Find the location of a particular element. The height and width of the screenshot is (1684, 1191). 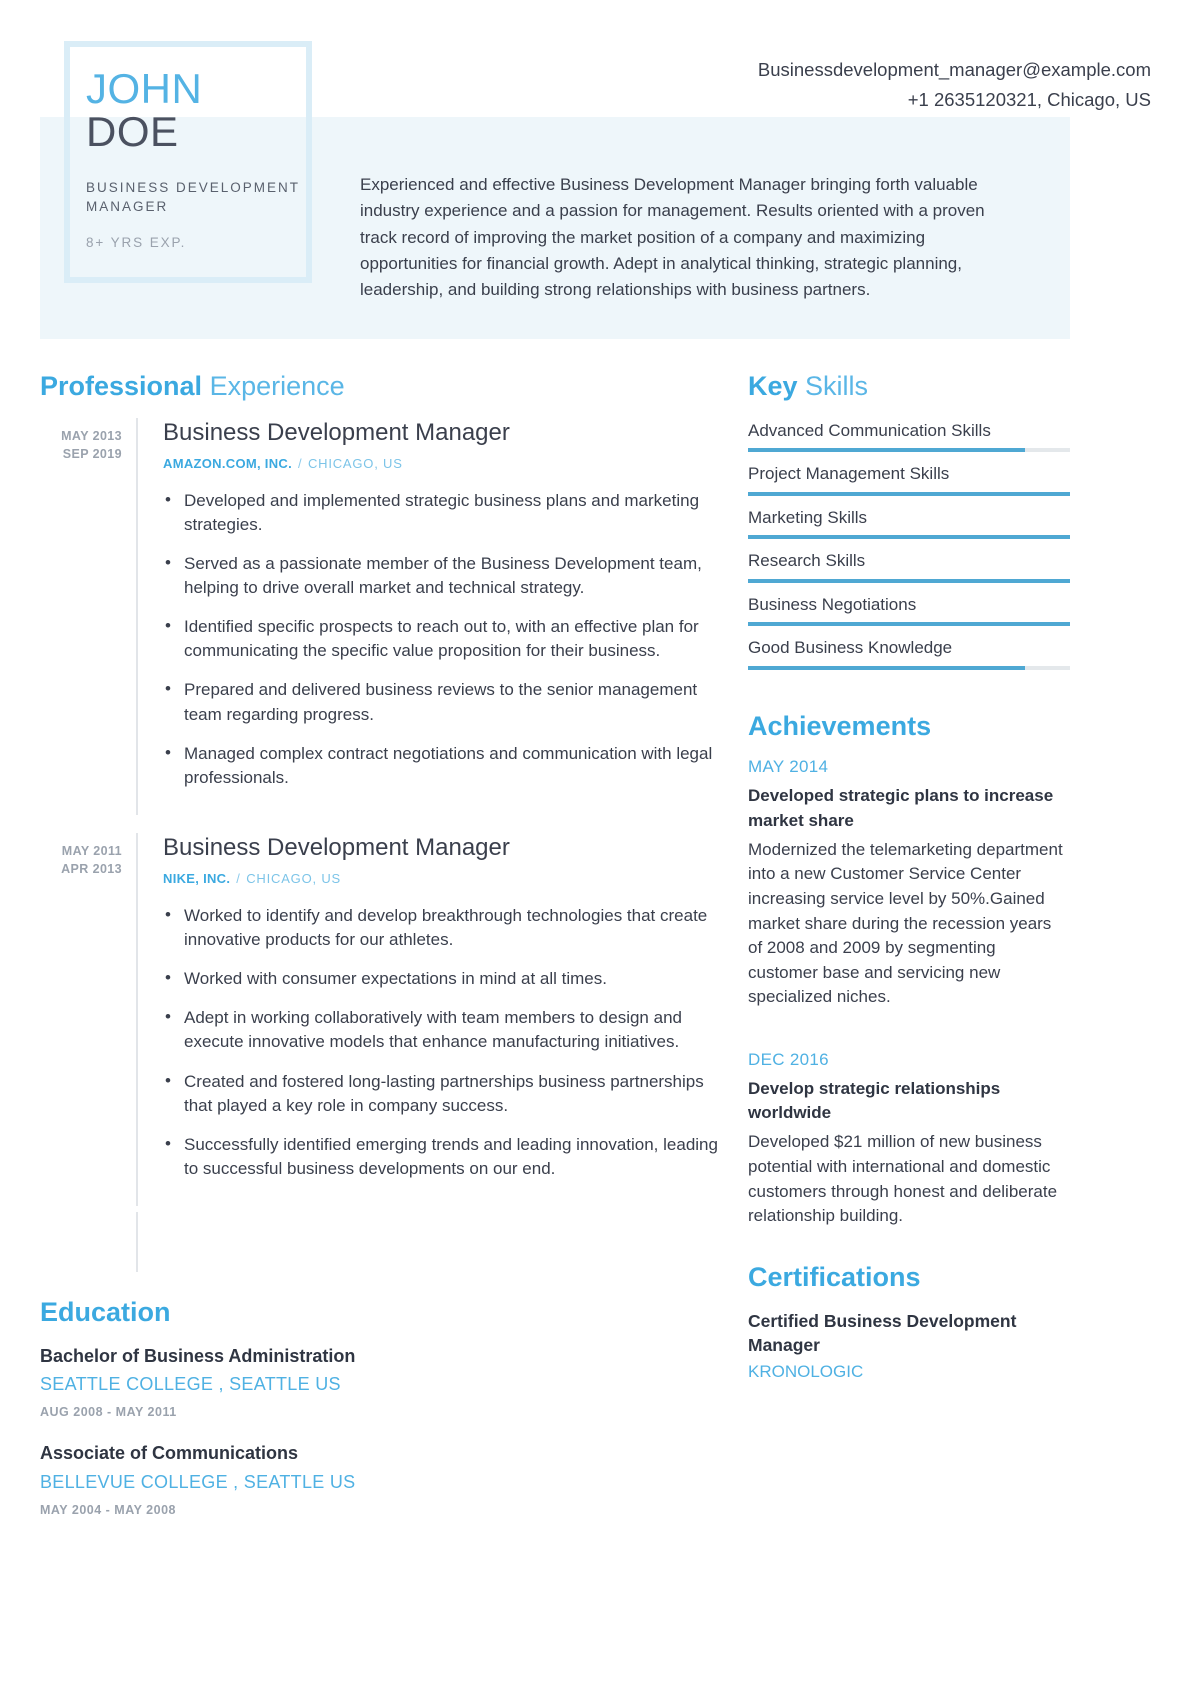

skills-heading-bold: Key is located at coordinates (773, 386).